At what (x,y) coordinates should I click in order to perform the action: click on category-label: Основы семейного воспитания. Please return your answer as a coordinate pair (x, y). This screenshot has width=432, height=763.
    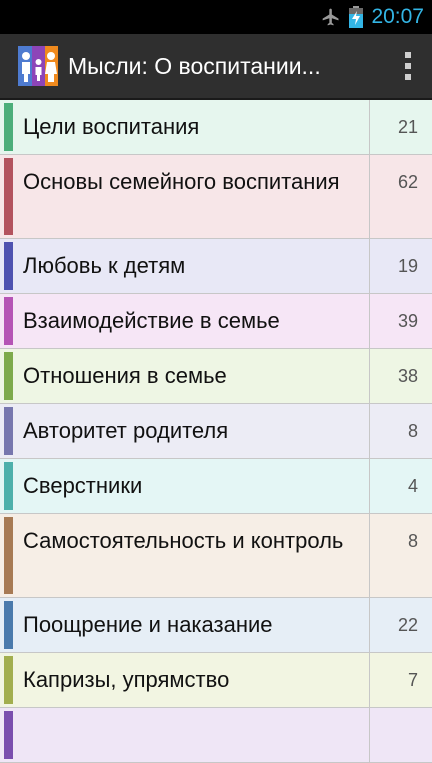
    Looking at the image, I should click on (181, 181).